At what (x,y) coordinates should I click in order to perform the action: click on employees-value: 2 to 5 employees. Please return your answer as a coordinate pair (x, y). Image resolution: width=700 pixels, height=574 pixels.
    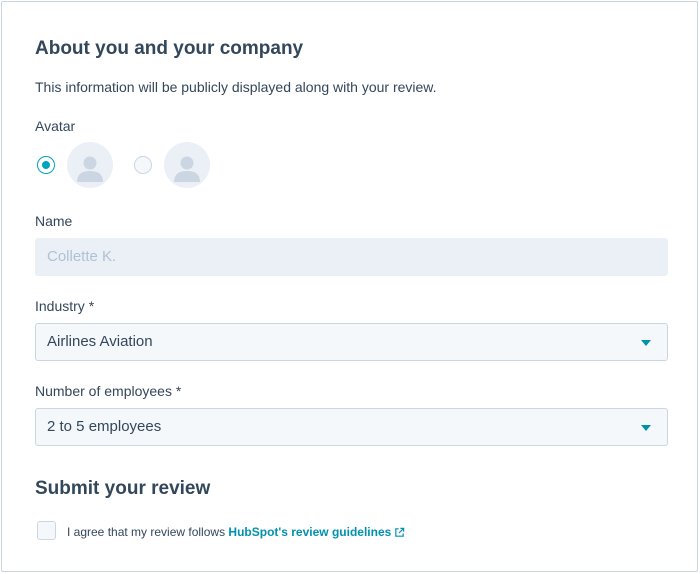
    Looking at the image, I should click on (104, 426).